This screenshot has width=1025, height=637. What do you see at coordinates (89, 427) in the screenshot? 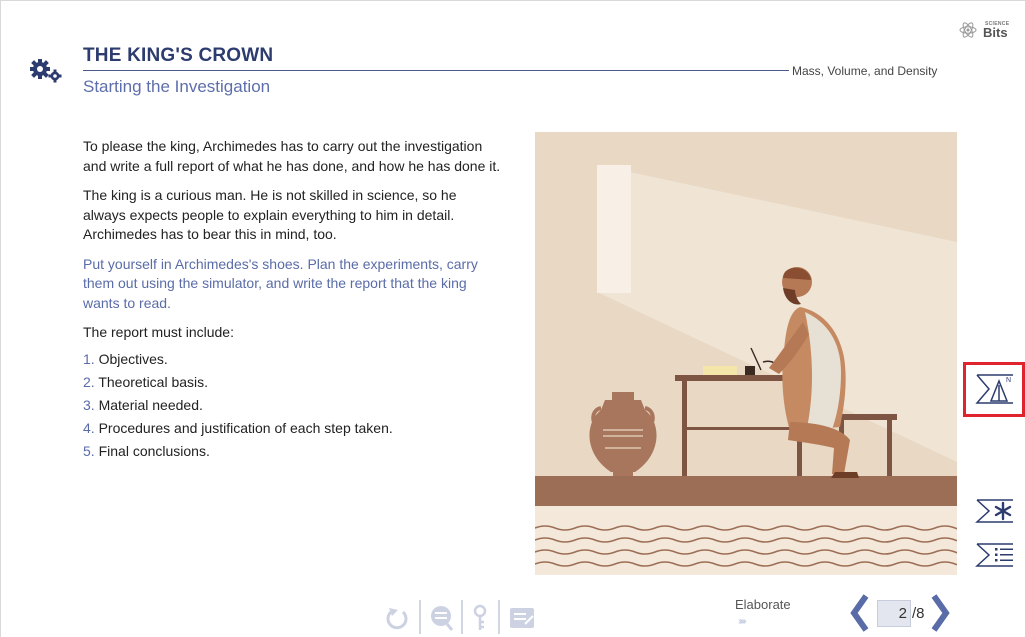
I see `list-number: 4.` at bounding box center [89, 427].